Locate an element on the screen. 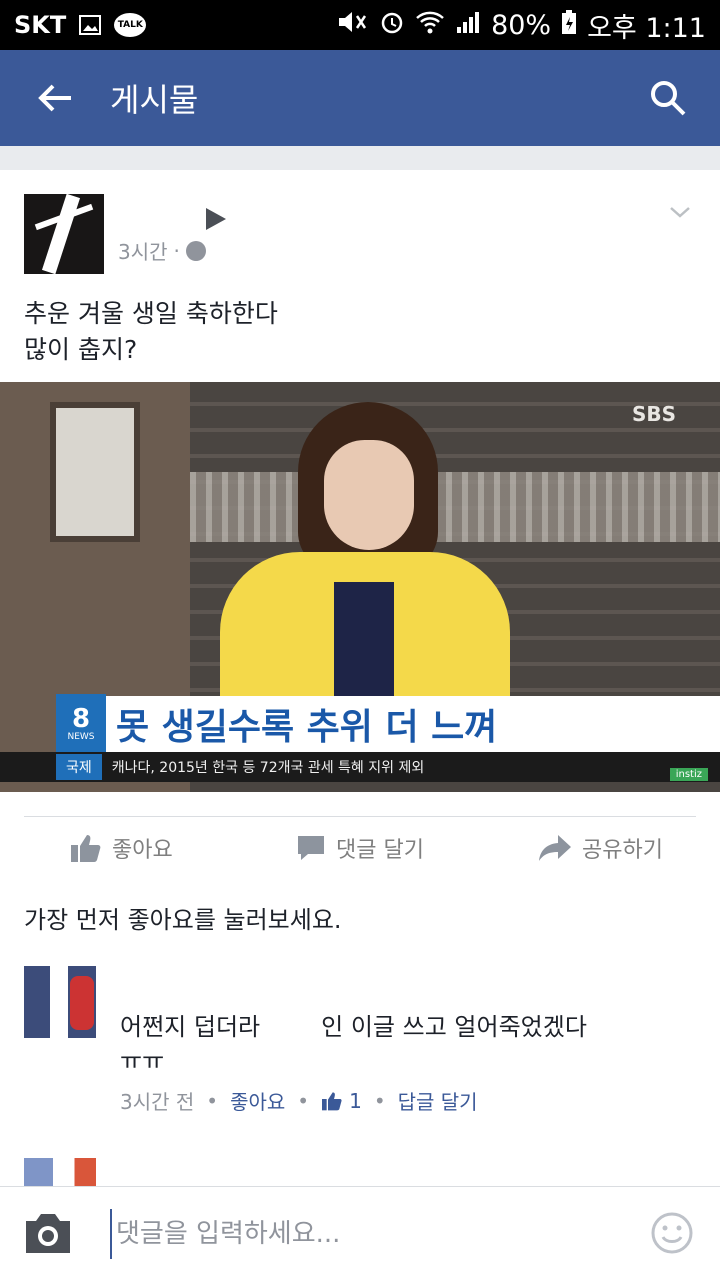 Image resolution: width=720 pixels, height=1280 pixels. post-time: 3시간 is located at coordinates (143, 252).